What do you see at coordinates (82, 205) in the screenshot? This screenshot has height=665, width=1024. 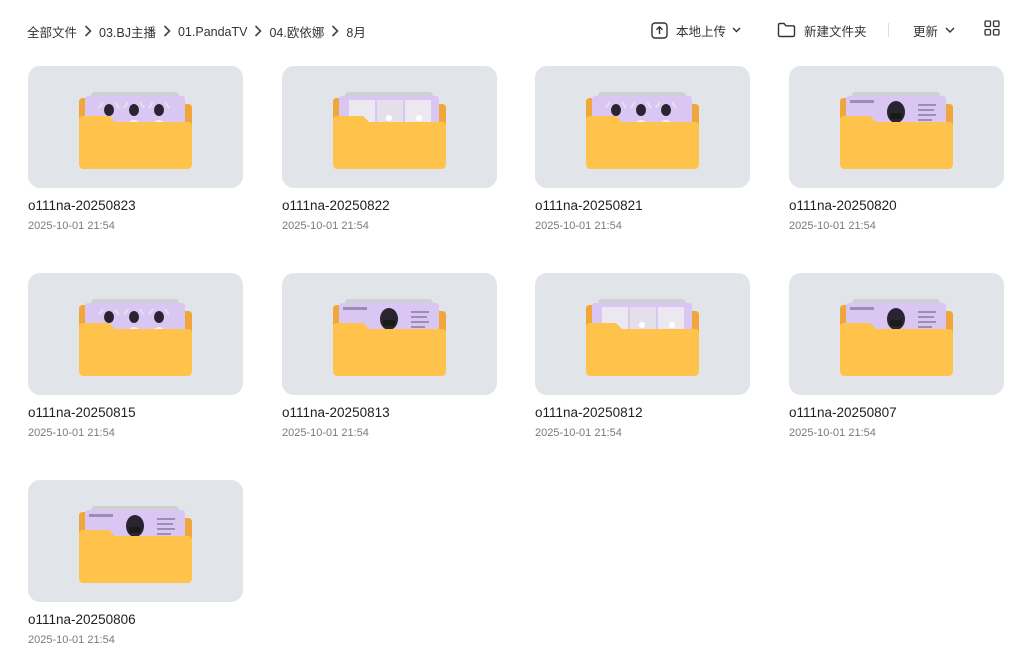 I see `folder-name: o111na-20250823` at bounding box center [82, 205].